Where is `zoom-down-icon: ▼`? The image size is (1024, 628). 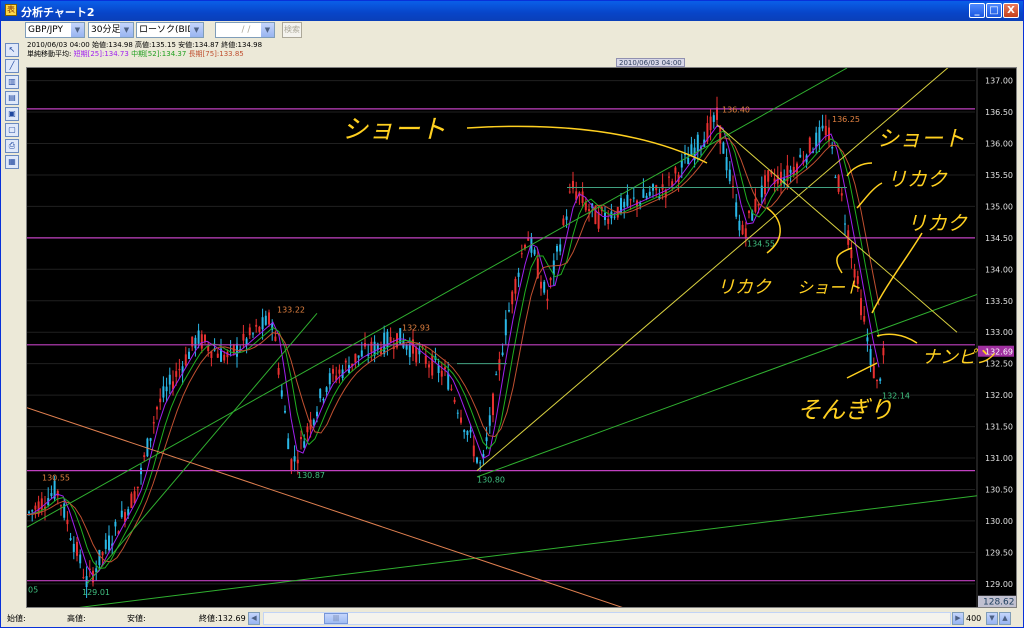 zoom-down-icon: ▼ is located at coordinates (992, 618).